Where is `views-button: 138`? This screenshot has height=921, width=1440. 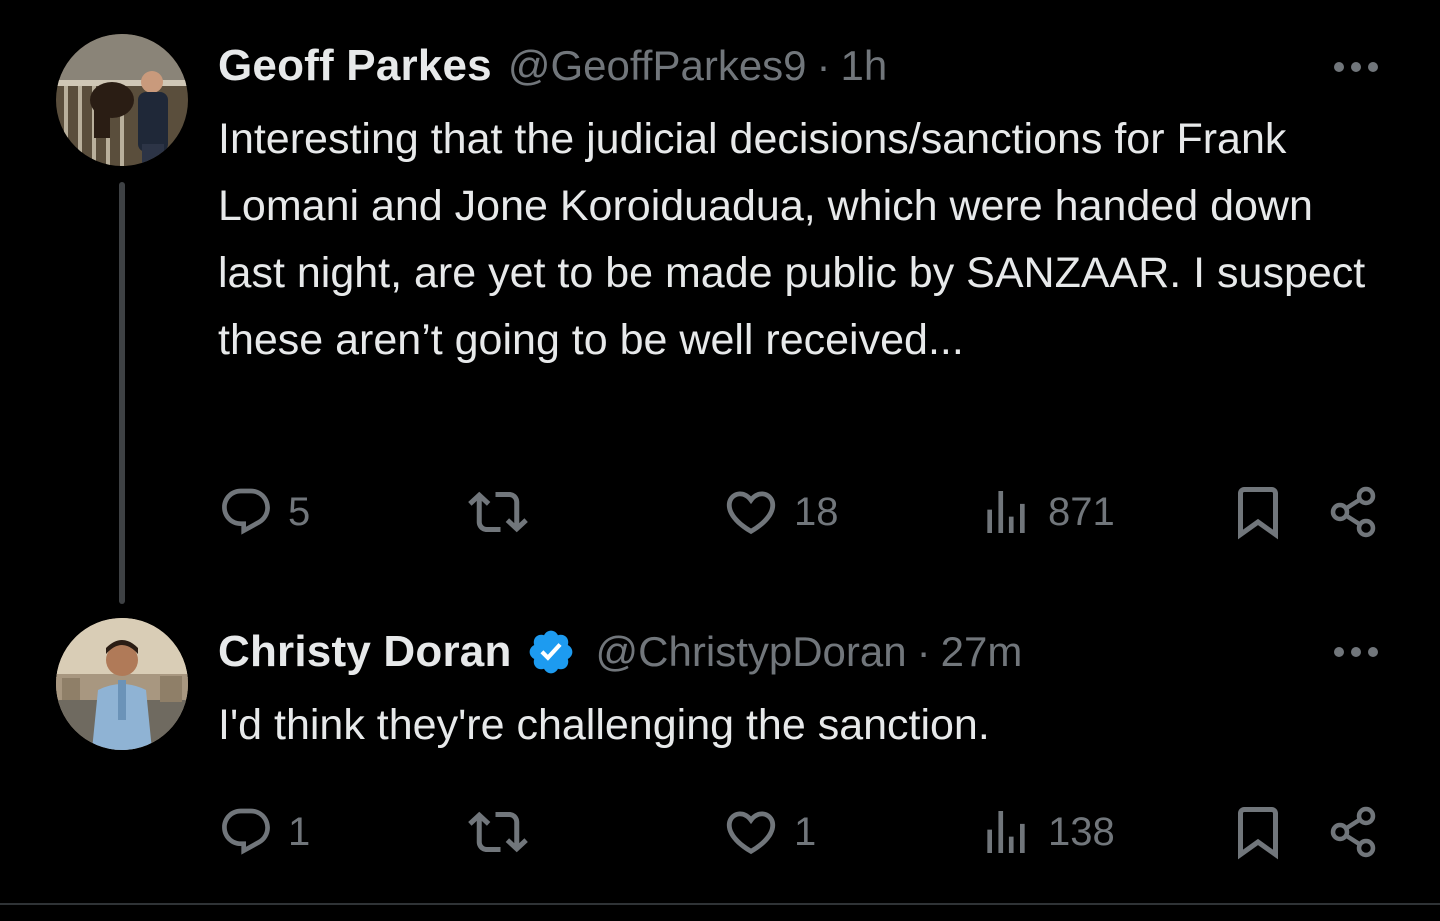 views-button: 138 is located at coordinates (1046, 832).